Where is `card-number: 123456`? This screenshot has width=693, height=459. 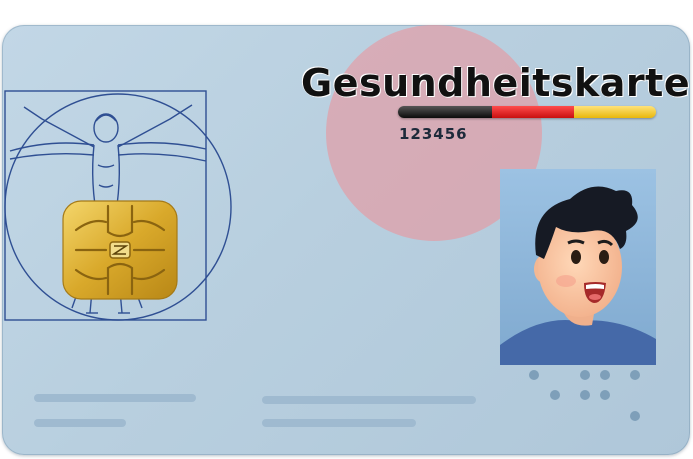 card-number: 123456 is located at coordinates (433, 134).